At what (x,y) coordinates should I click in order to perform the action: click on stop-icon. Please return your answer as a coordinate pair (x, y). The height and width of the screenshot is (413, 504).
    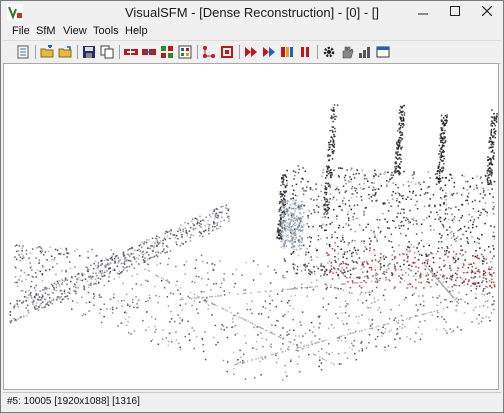
    Looking at the image, I should click on (227, 52).